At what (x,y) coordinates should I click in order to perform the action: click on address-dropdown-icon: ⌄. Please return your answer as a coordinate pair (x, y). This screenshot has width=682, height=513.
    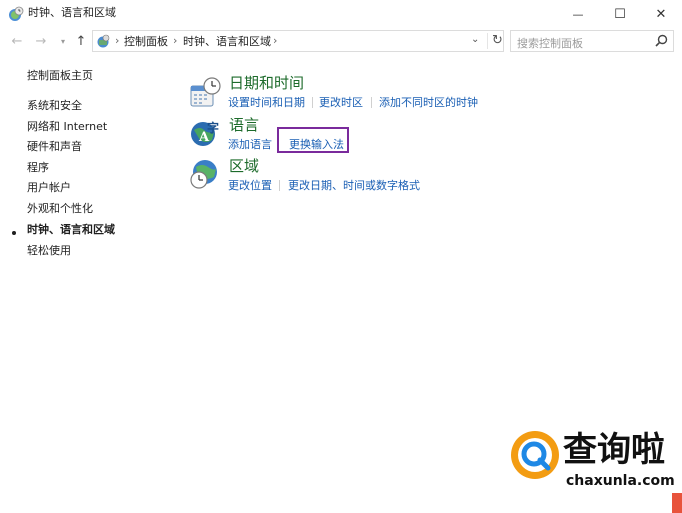
    Looking at the image, I should click on (475, 39).